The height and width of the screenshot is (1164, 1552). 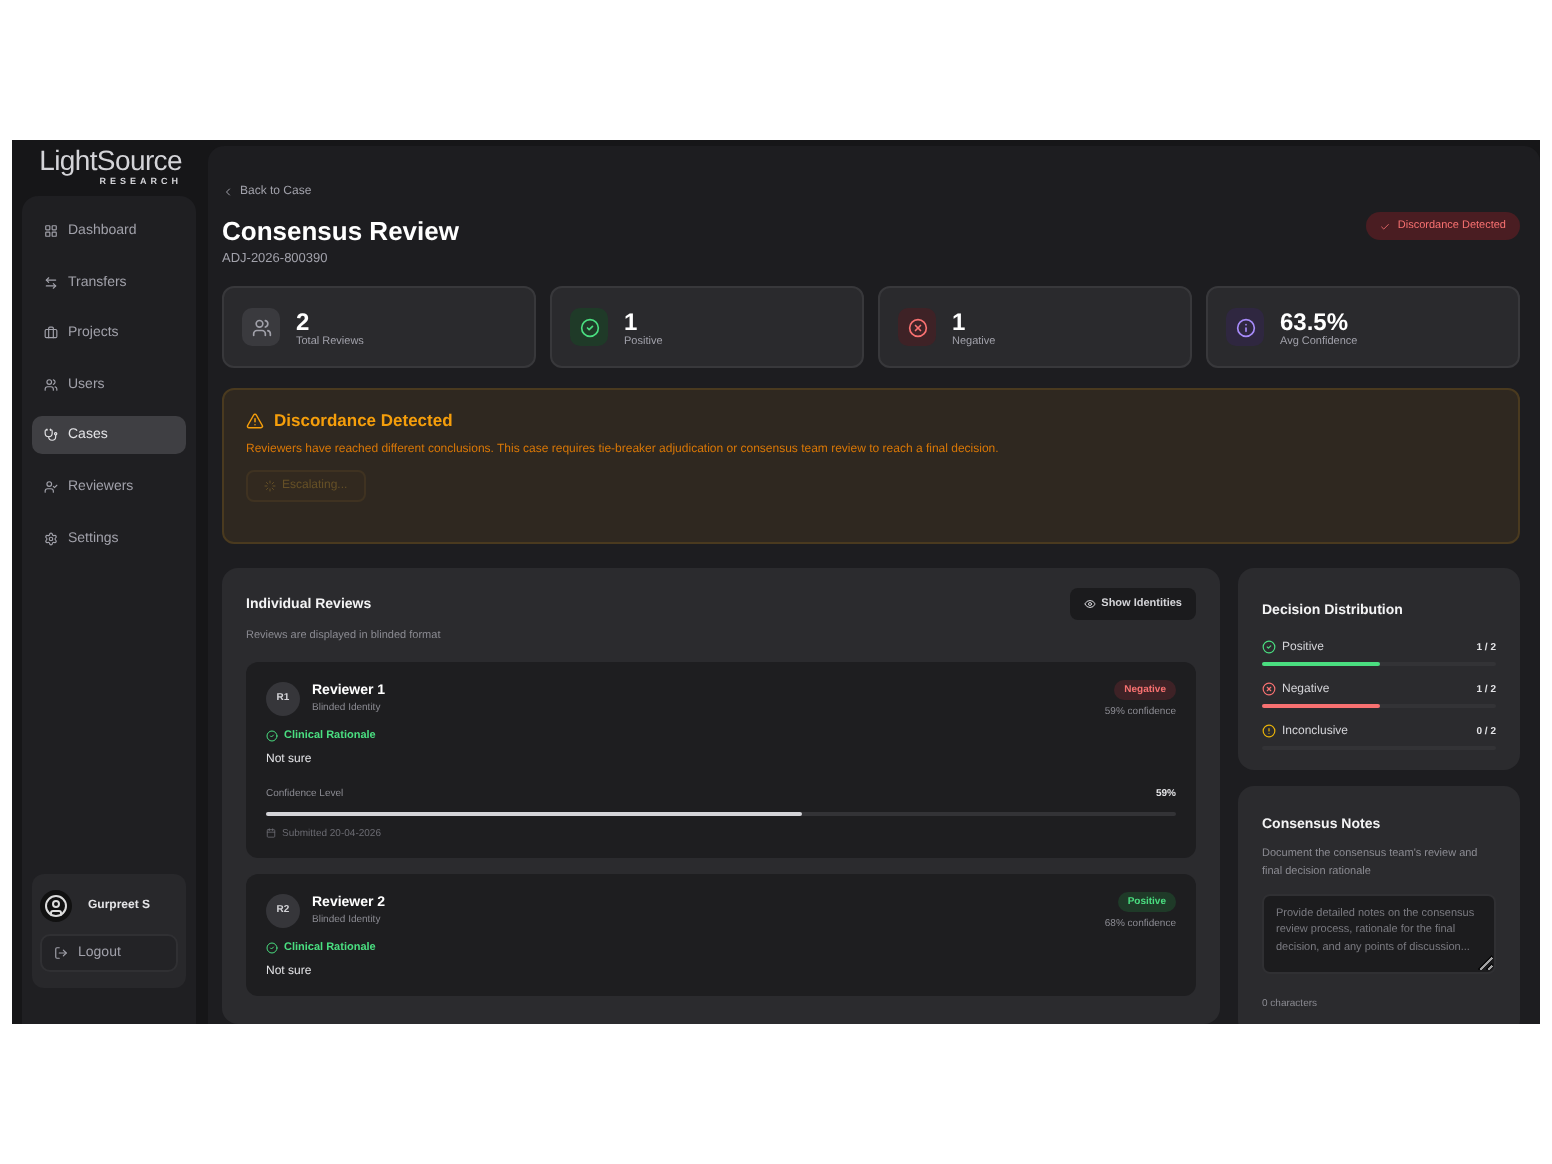 What do you see at coordinates (61, 953) in the screenshot?
I see `logout-icon` at bounding box center [61, 953].